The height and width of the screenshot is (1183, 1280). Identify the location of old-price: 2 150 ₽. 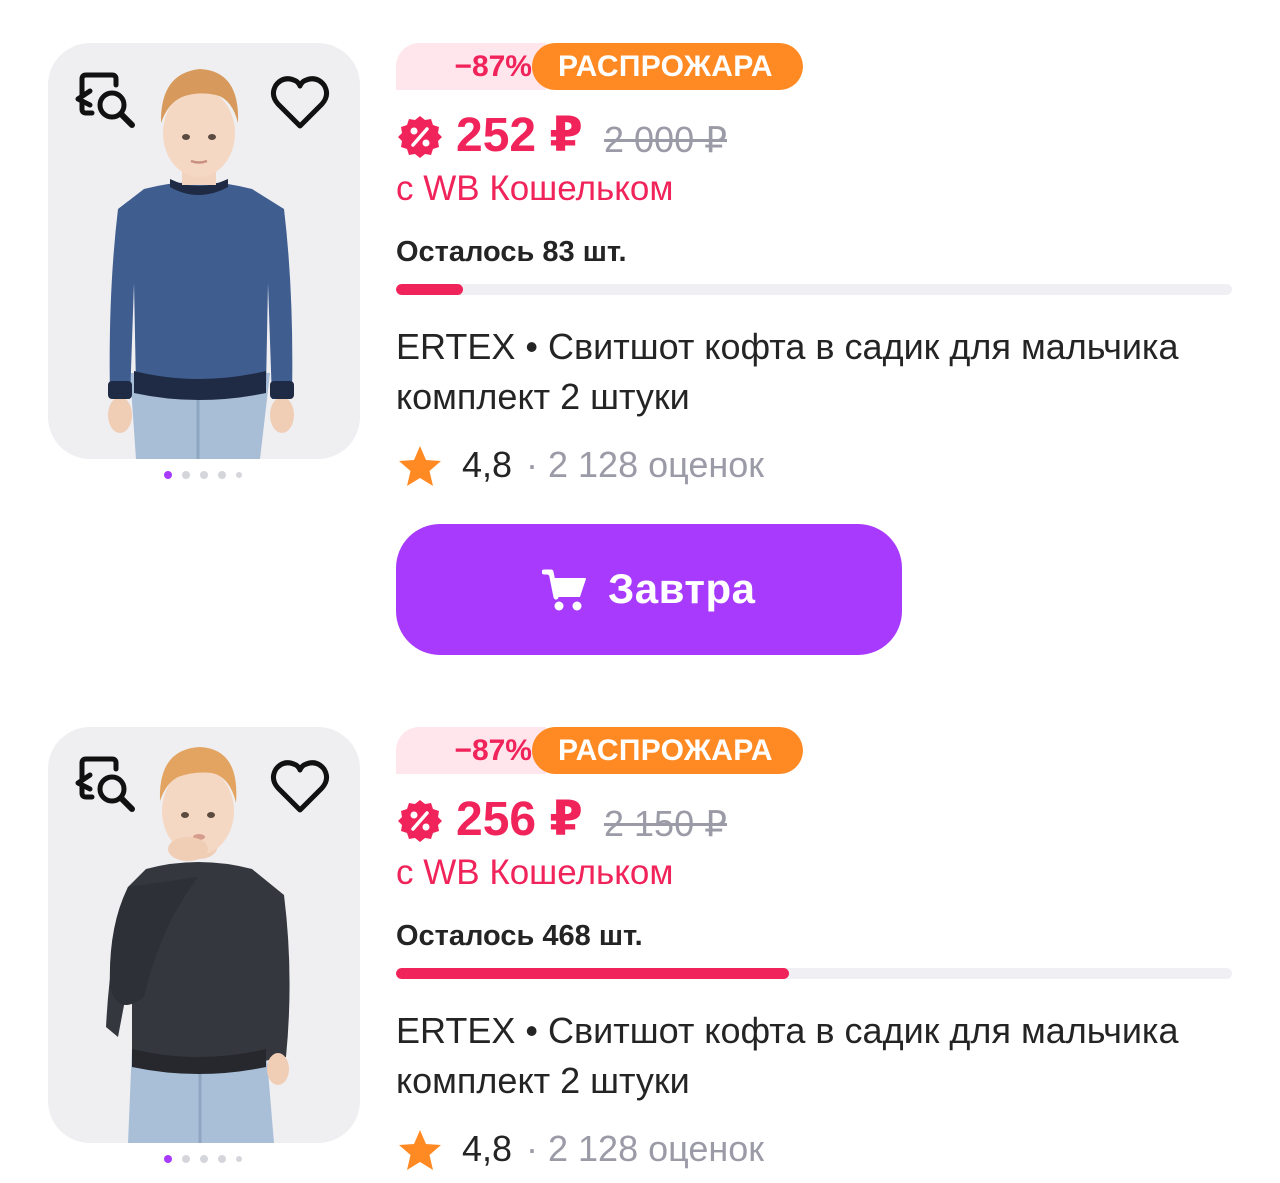
(665, 823).